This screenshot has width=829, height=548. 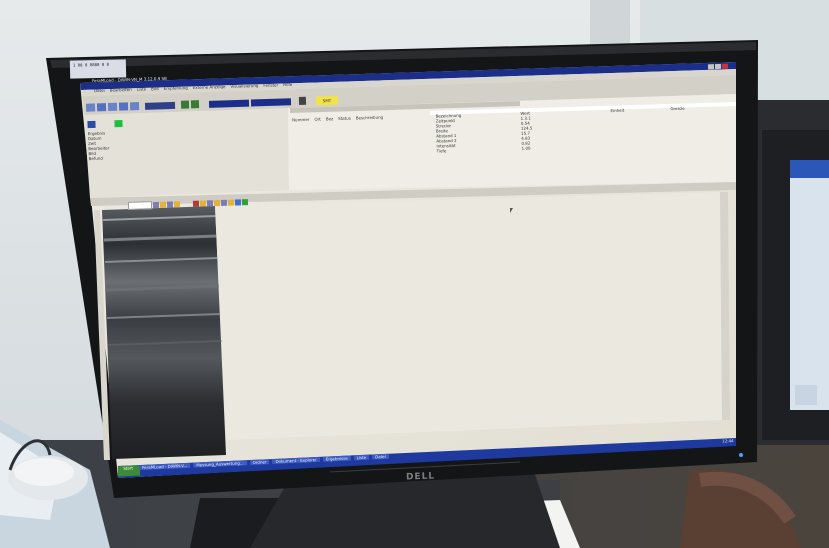 I want to click on zoom-field, so click(x=140, y=205).